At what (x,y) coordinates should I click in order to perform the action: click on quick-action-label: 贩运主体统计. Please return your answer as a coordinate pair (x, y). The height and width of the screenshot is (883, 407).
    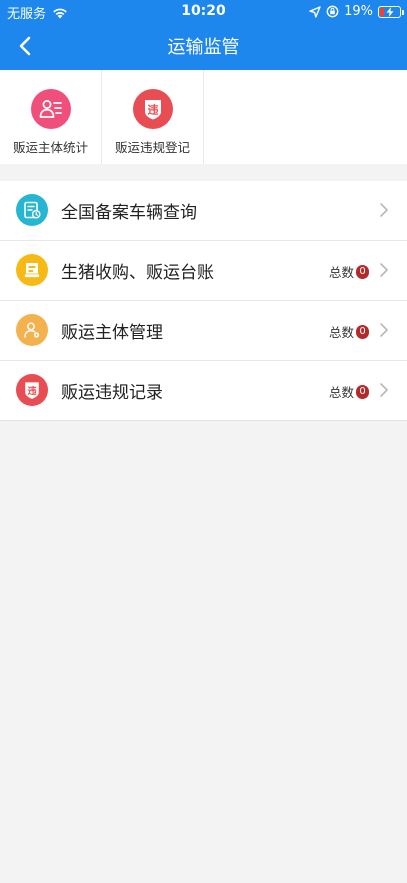
    Looking at the image, I should click on (50, 147).